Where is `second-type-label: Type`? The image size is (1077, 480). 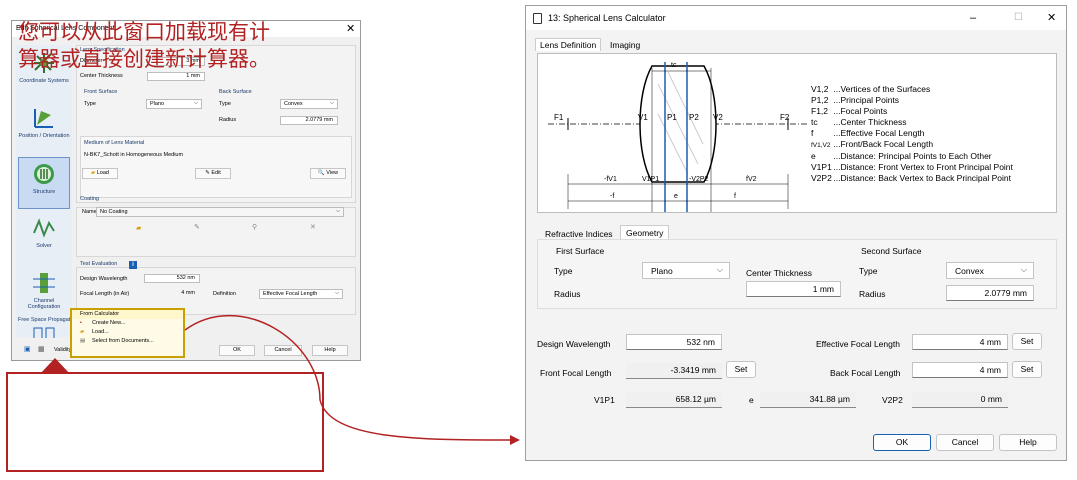 second-type-label: Type is located at coordinates (868, 271).